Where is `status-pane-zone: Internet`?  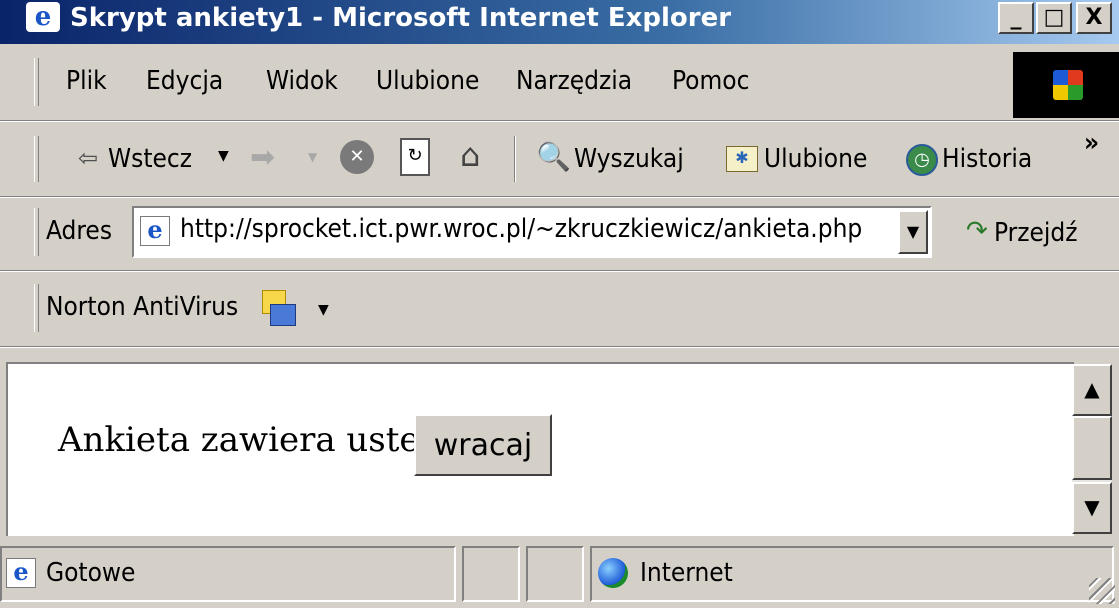 status-pane-zone: Internet is located at coordinates (852, 574).